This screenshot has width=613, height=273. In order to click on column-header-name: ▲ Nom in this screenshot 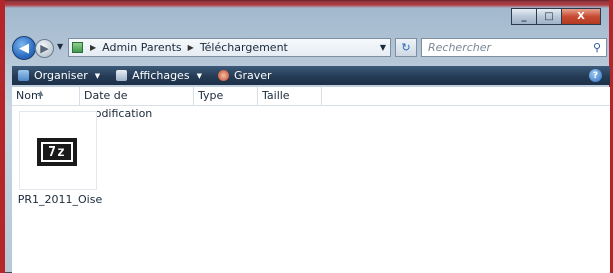, I will do `click(46, 96)`.